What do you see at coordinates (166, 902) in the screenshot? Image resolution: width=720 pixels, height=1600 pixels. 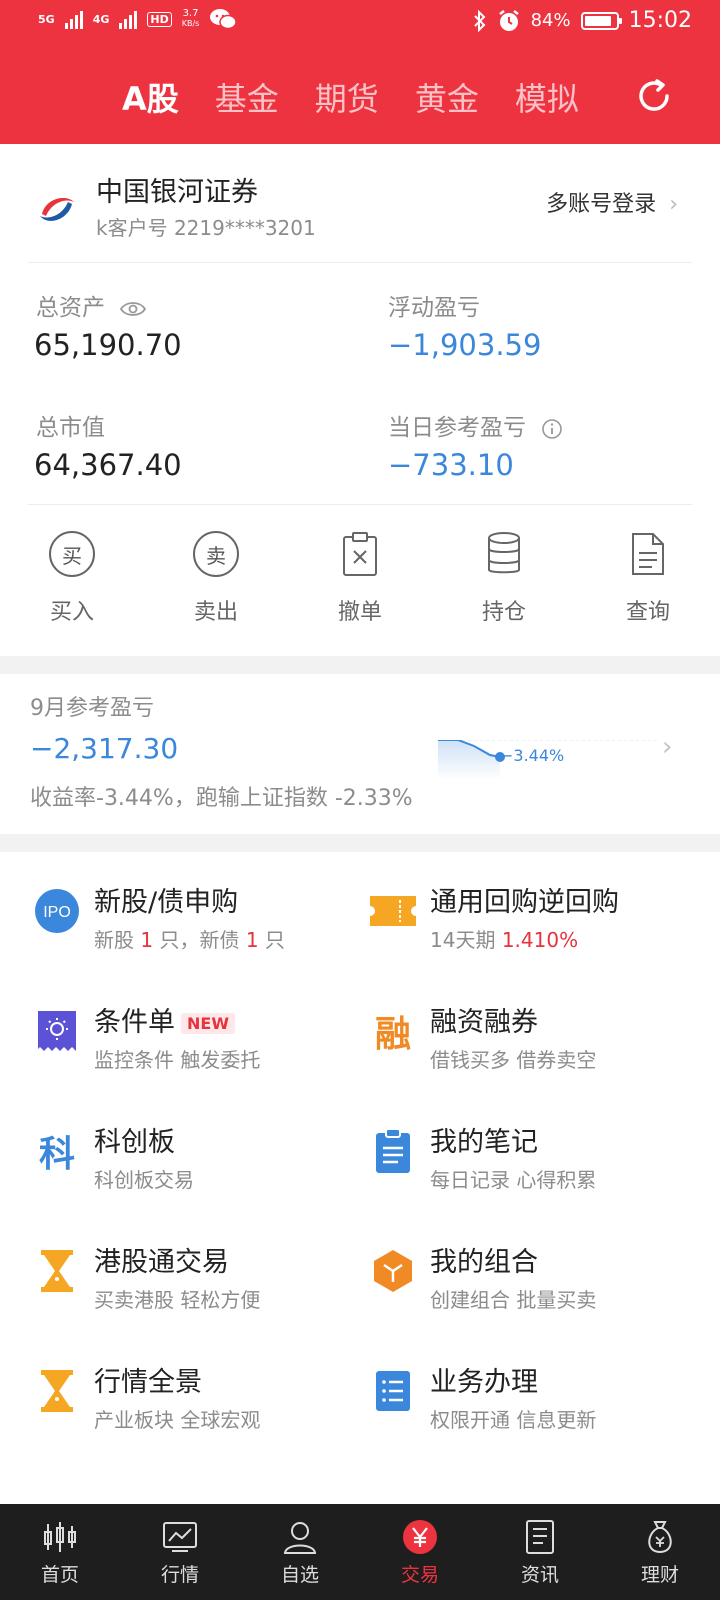 I see `ipo-title: 新股/债申购` at bounding box center [166, 902].